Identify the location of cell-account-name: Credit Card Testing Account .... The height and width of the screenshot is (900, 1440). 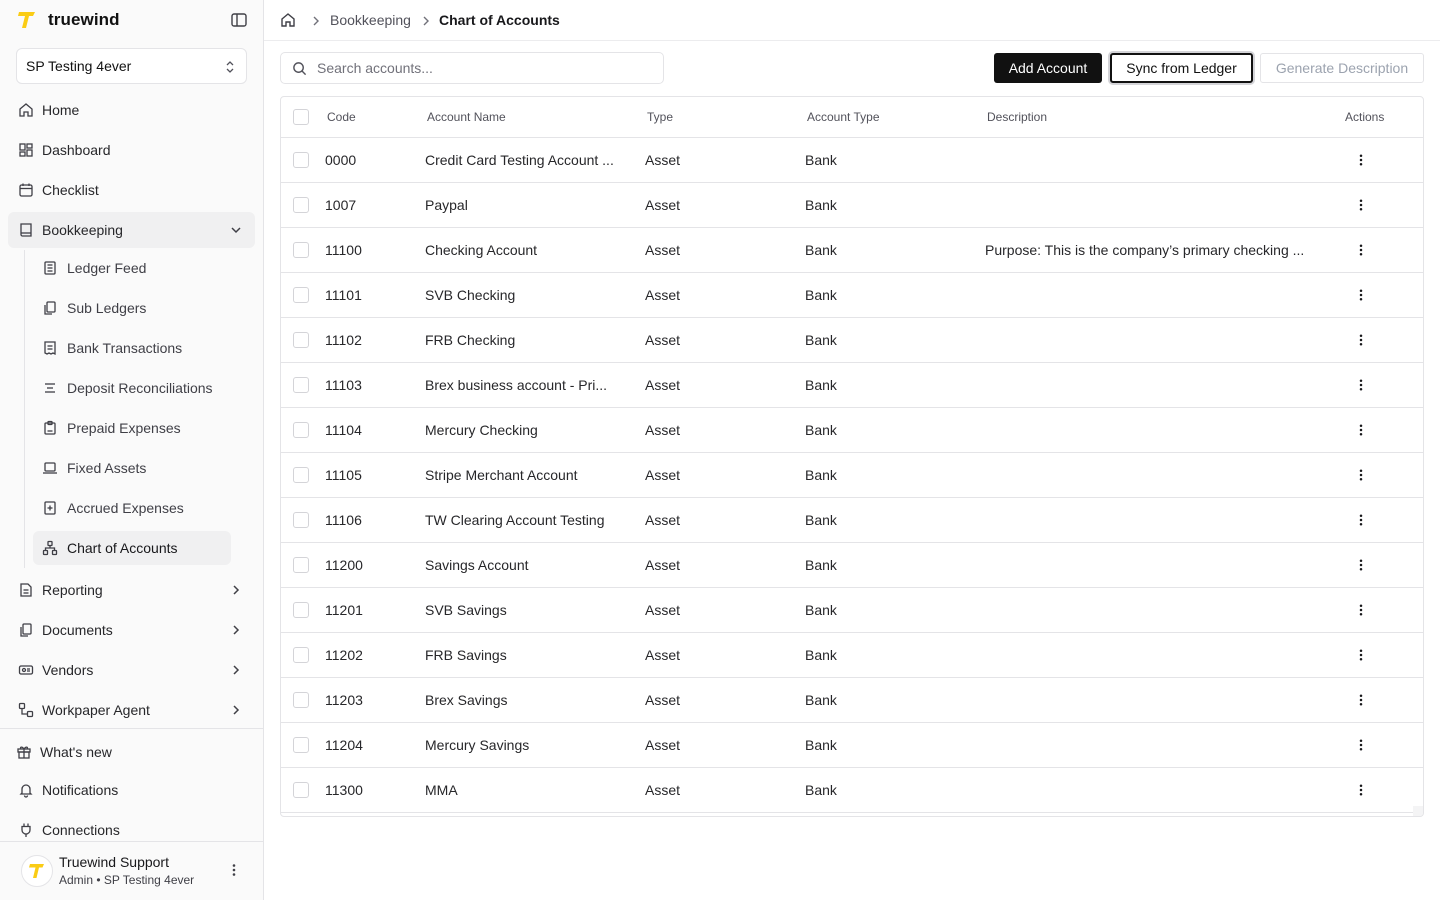
(519, 160).